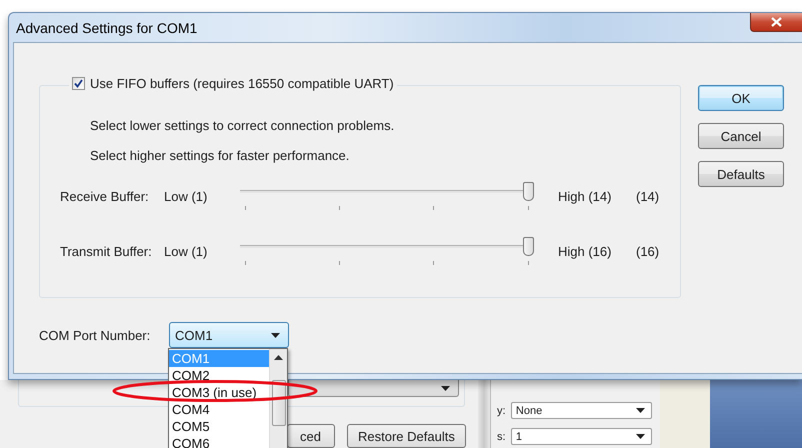  What do you see at coordinates (278, 357) in the screenshot?
I see `scroll-up-icon` at bounding box center [278, 357].